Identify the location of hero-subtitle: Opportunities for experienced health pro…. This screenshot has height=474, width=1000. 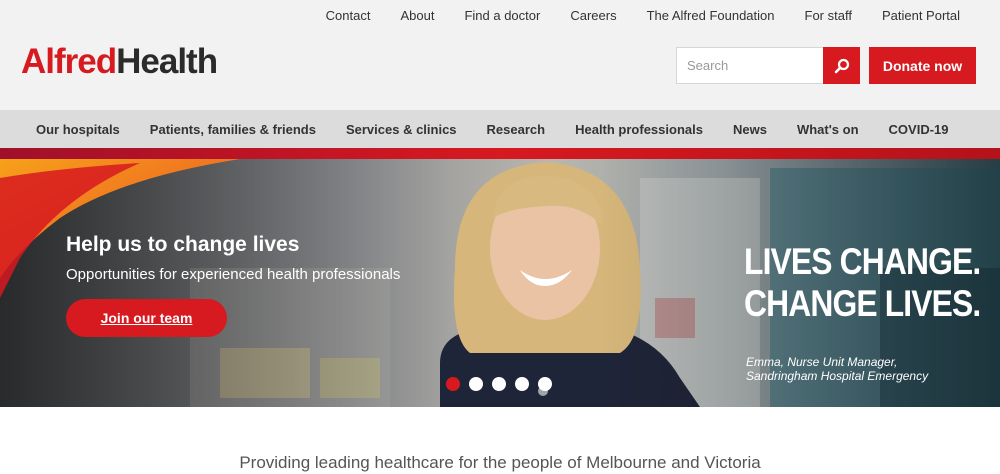
(233, 274).